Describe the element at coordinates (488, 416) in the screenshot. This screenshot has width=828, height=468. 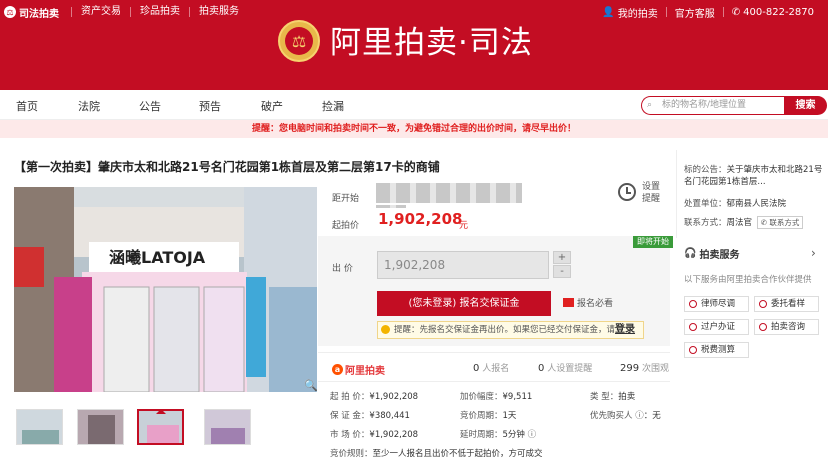
I see `info-period: 竞价周期：1天` at that location.